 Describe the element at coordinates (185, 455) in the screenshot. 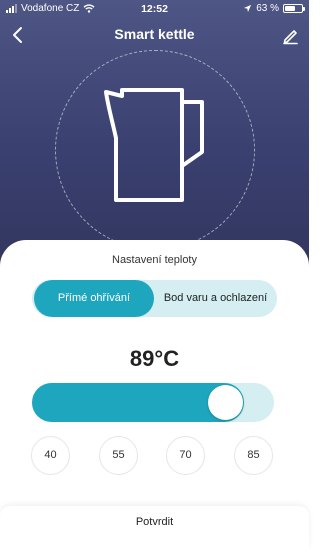

I see `preset-button-70: 70` at that location.